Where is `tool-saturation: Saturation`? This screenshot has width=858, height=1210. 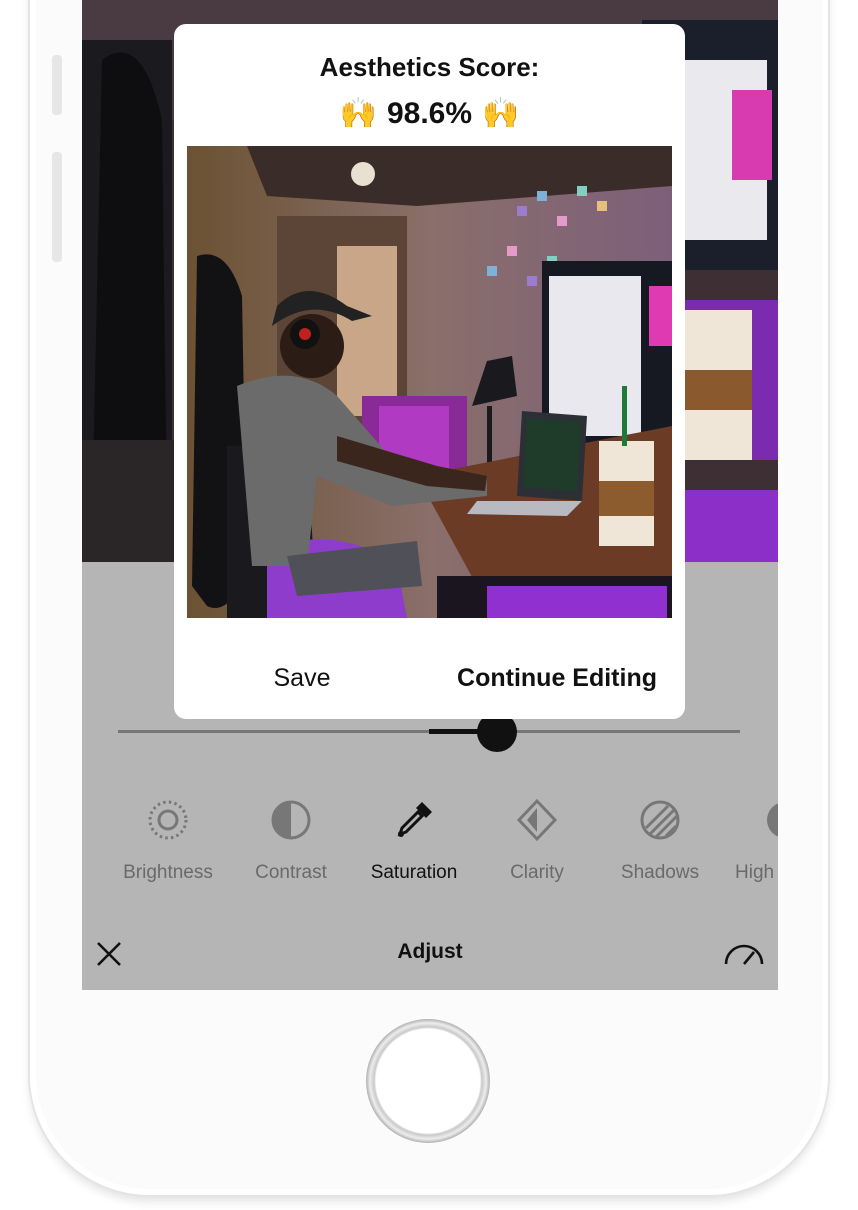 tool-saturation: Saturation is located at coordinates (414, 837).